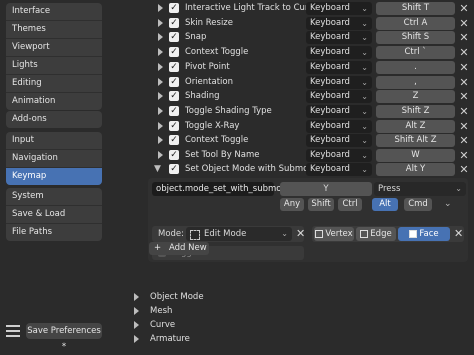  What do you see at coordinates (54, 119) in the screenshot?
I see `sidebar-item-add-ons: Add-ons` at bounding box center [54, 119].